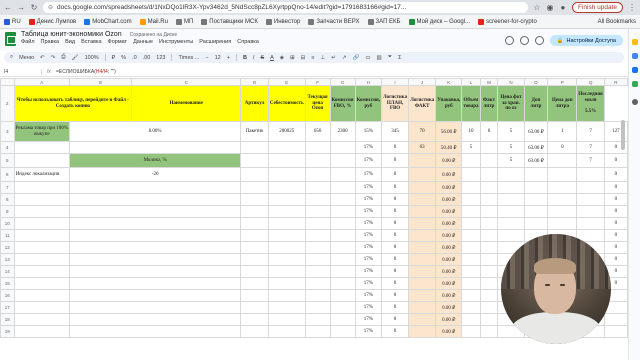 The width and height of the screenshot is (640, 360). What do you see at coordinates (635, 42) in the screenshot?
I see `keep-icon` at bounding box center [635, 42].